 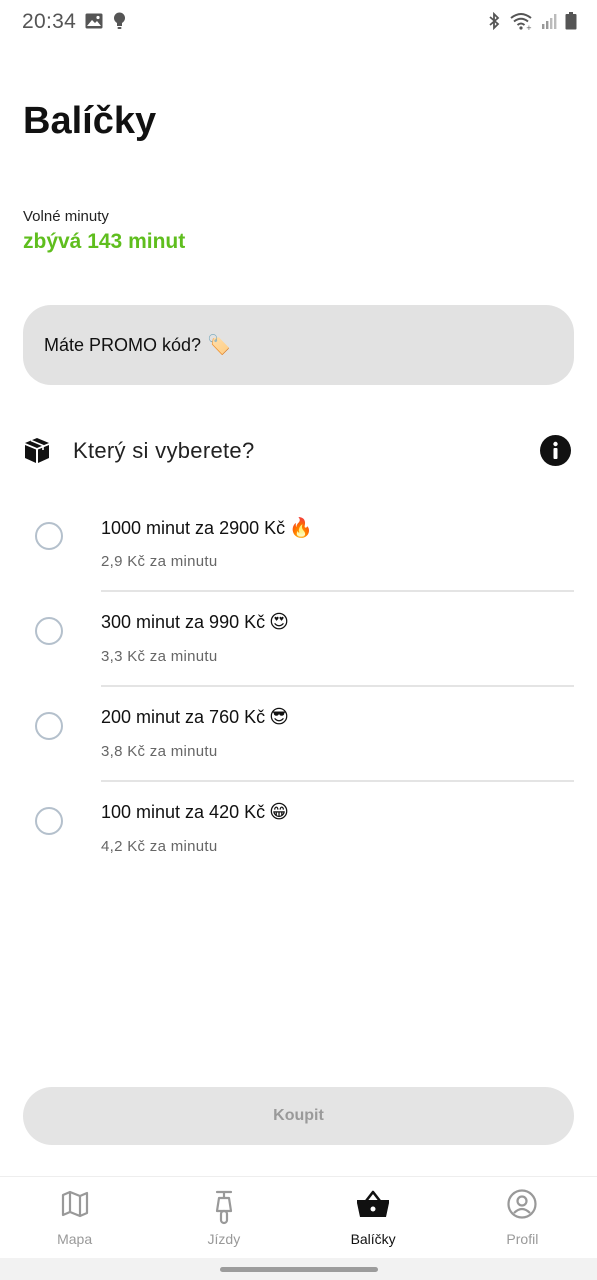 I want to click on wifi-icon: +, so click(x=521, y=23).